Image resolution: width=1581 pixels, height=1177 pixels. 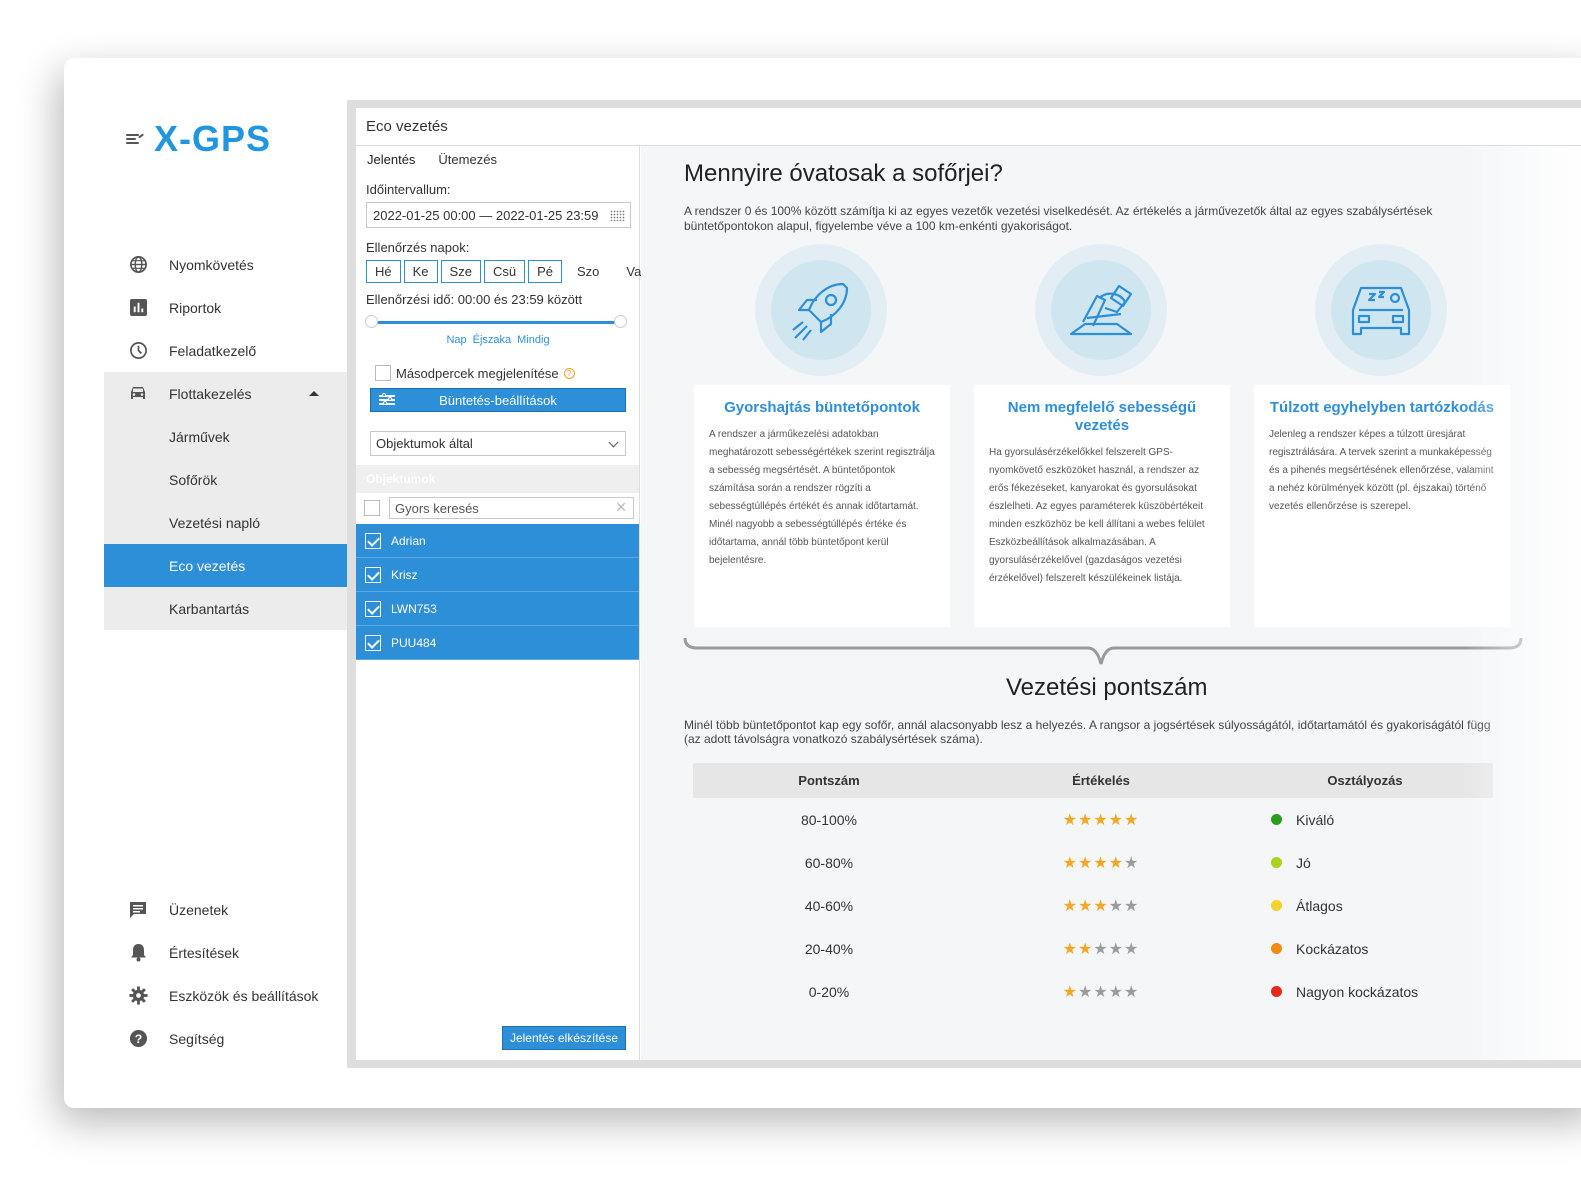 What do you see at coordinates (225, 522) in the screenshot?
I see `sidebar-subitem-driving-log: Vezetési napló` at bounding box center [225, 522].